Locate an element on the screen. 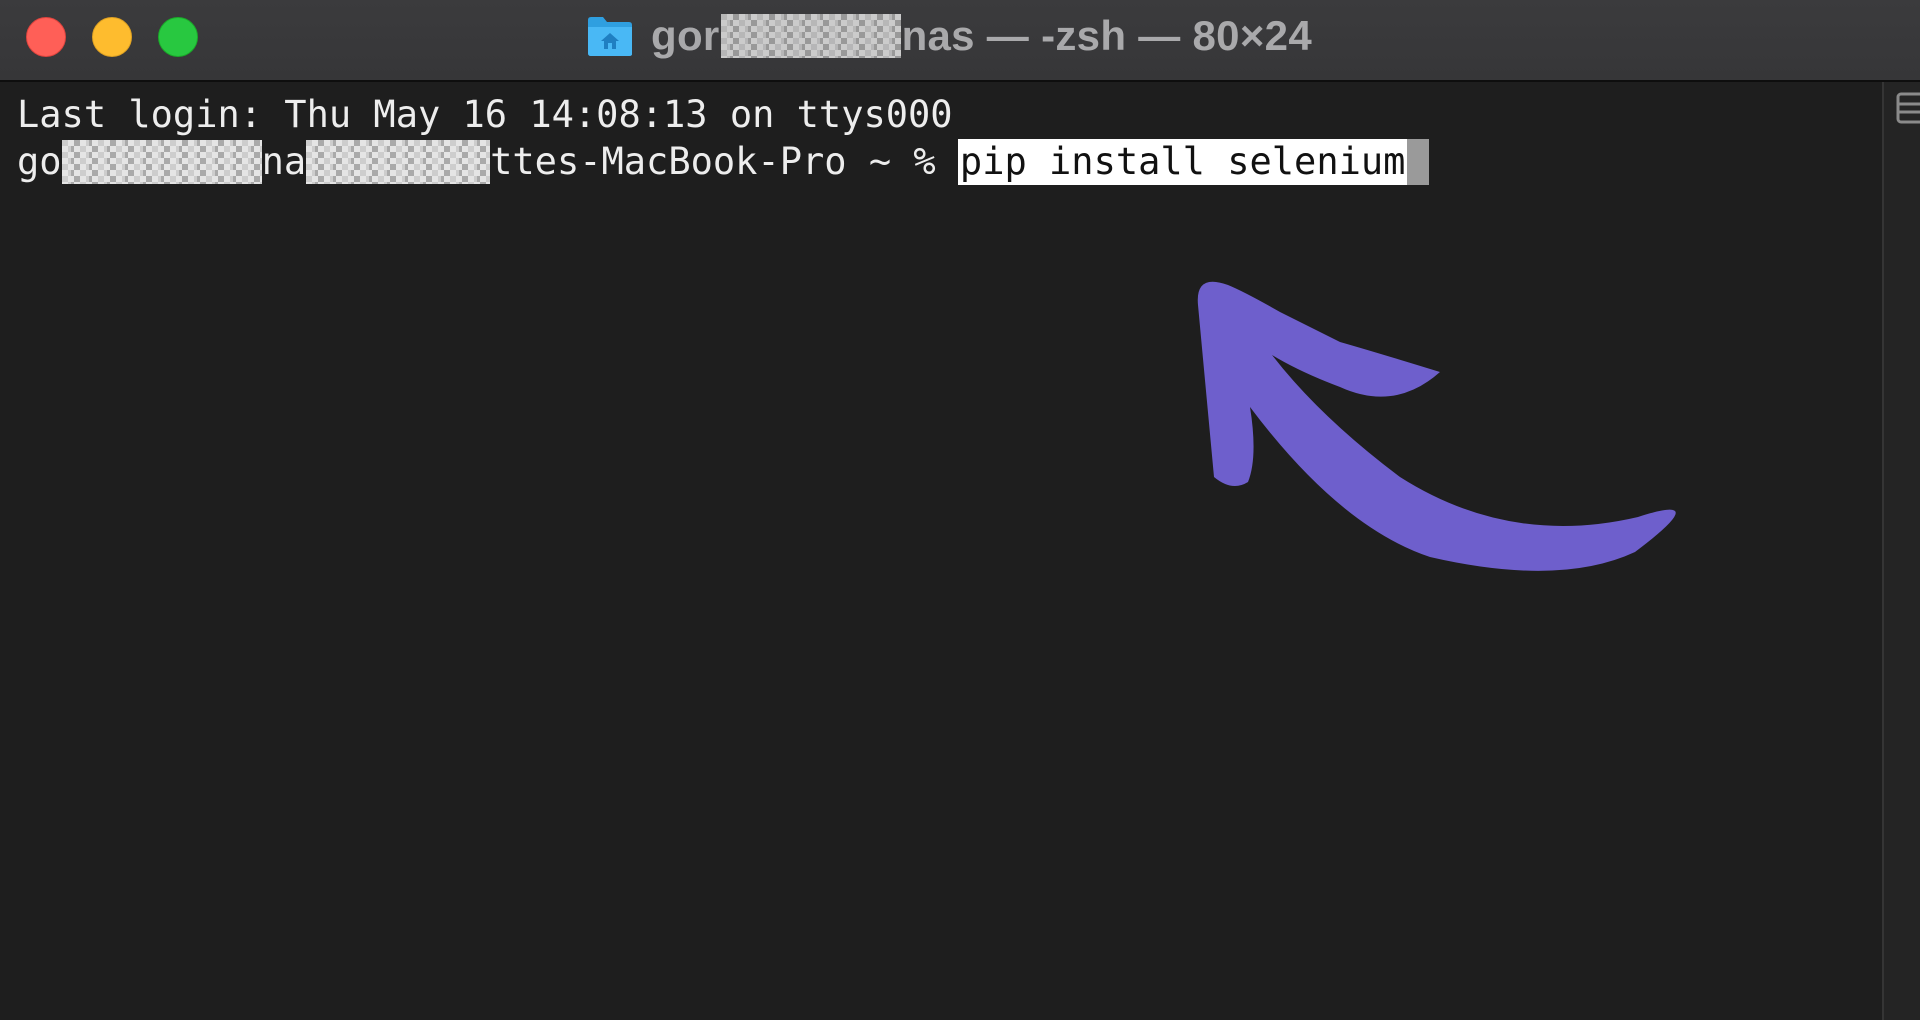  title-bar: gor nas — -zsh — 80×24 is located at coordinates (960, 41).